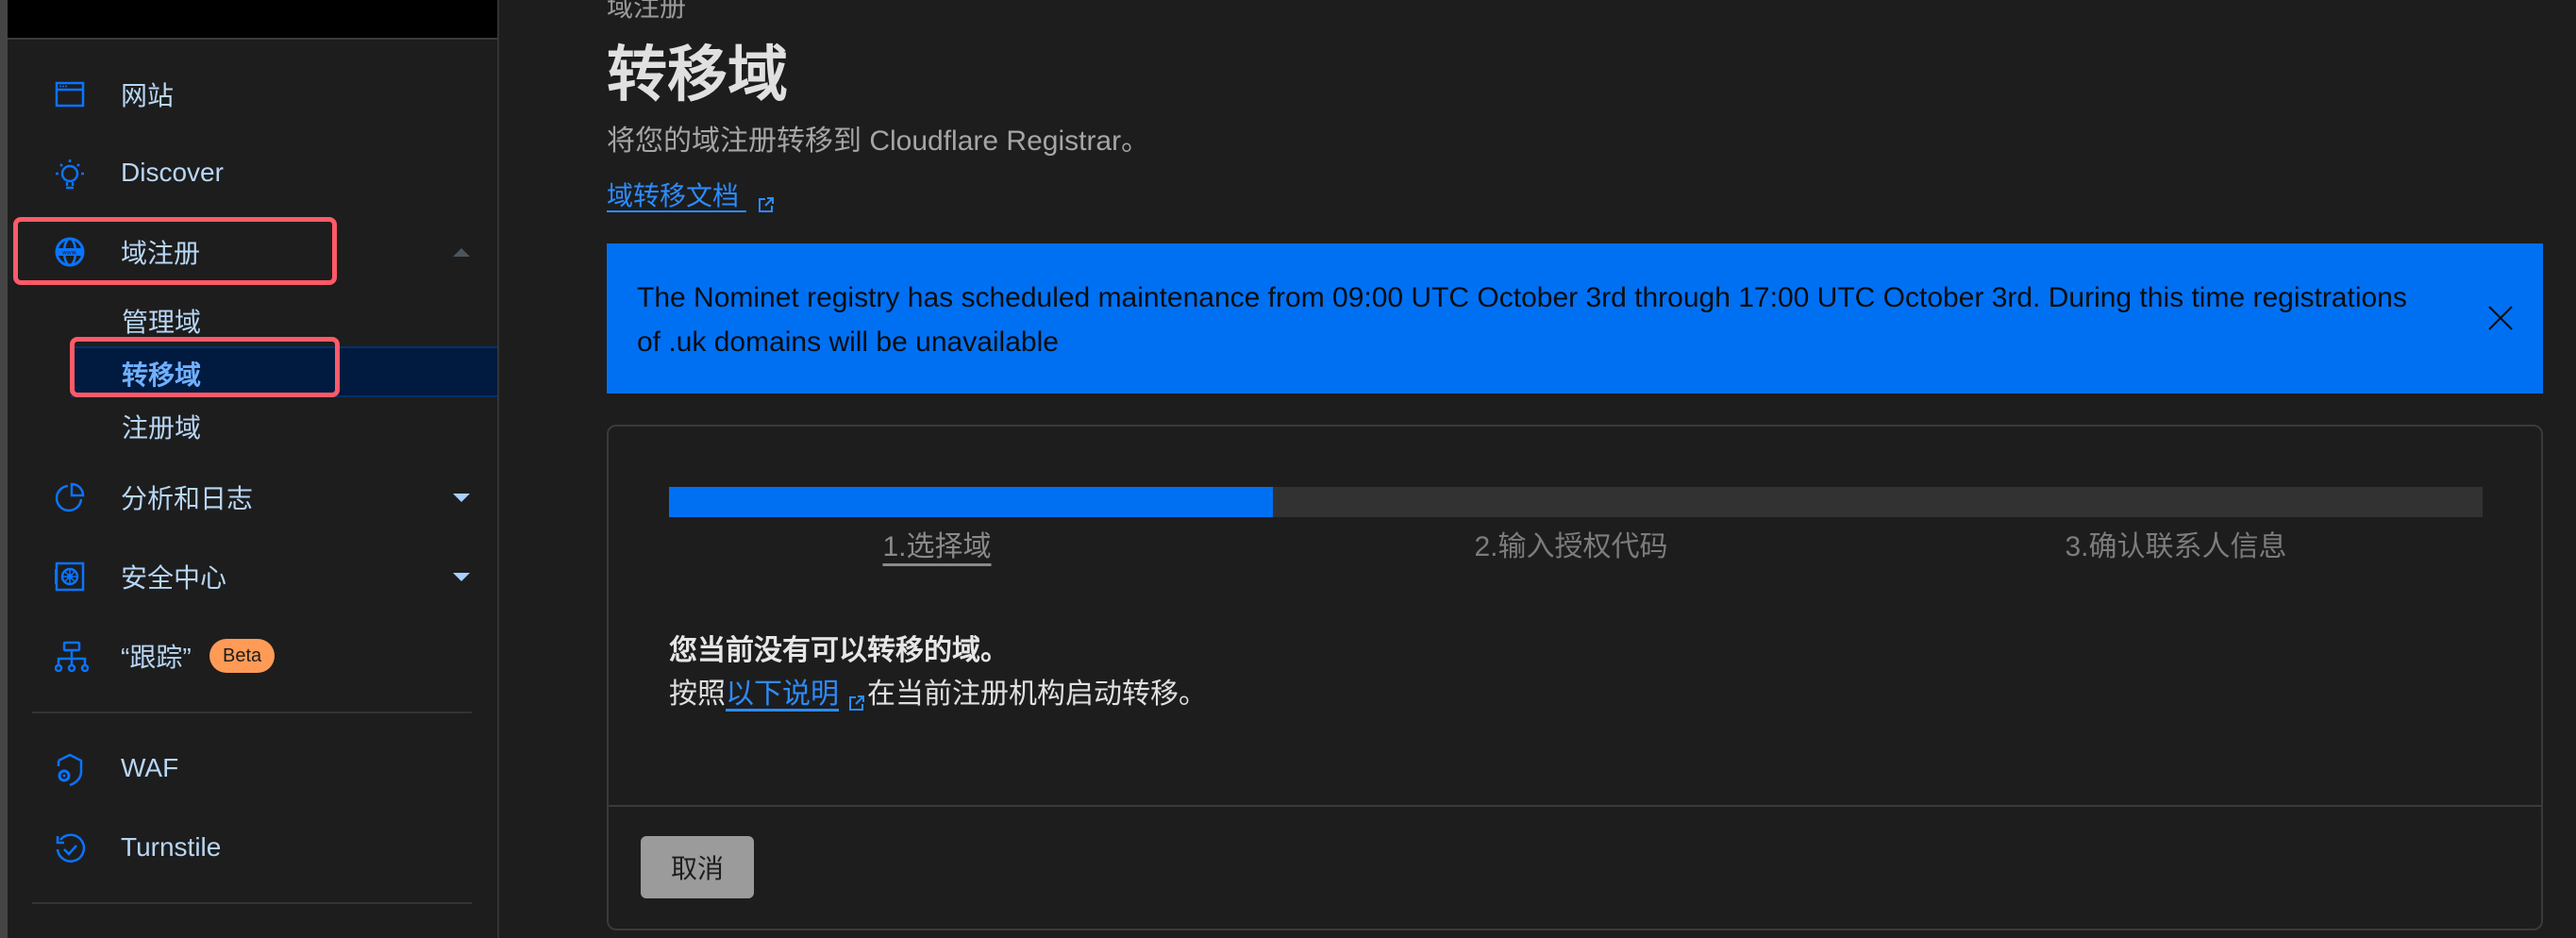 This screenshot has height=938, width=2576. Describe the element at coordinates (782, 694) in the screenshot. I see `instructions-link: 以下说明` at that location.